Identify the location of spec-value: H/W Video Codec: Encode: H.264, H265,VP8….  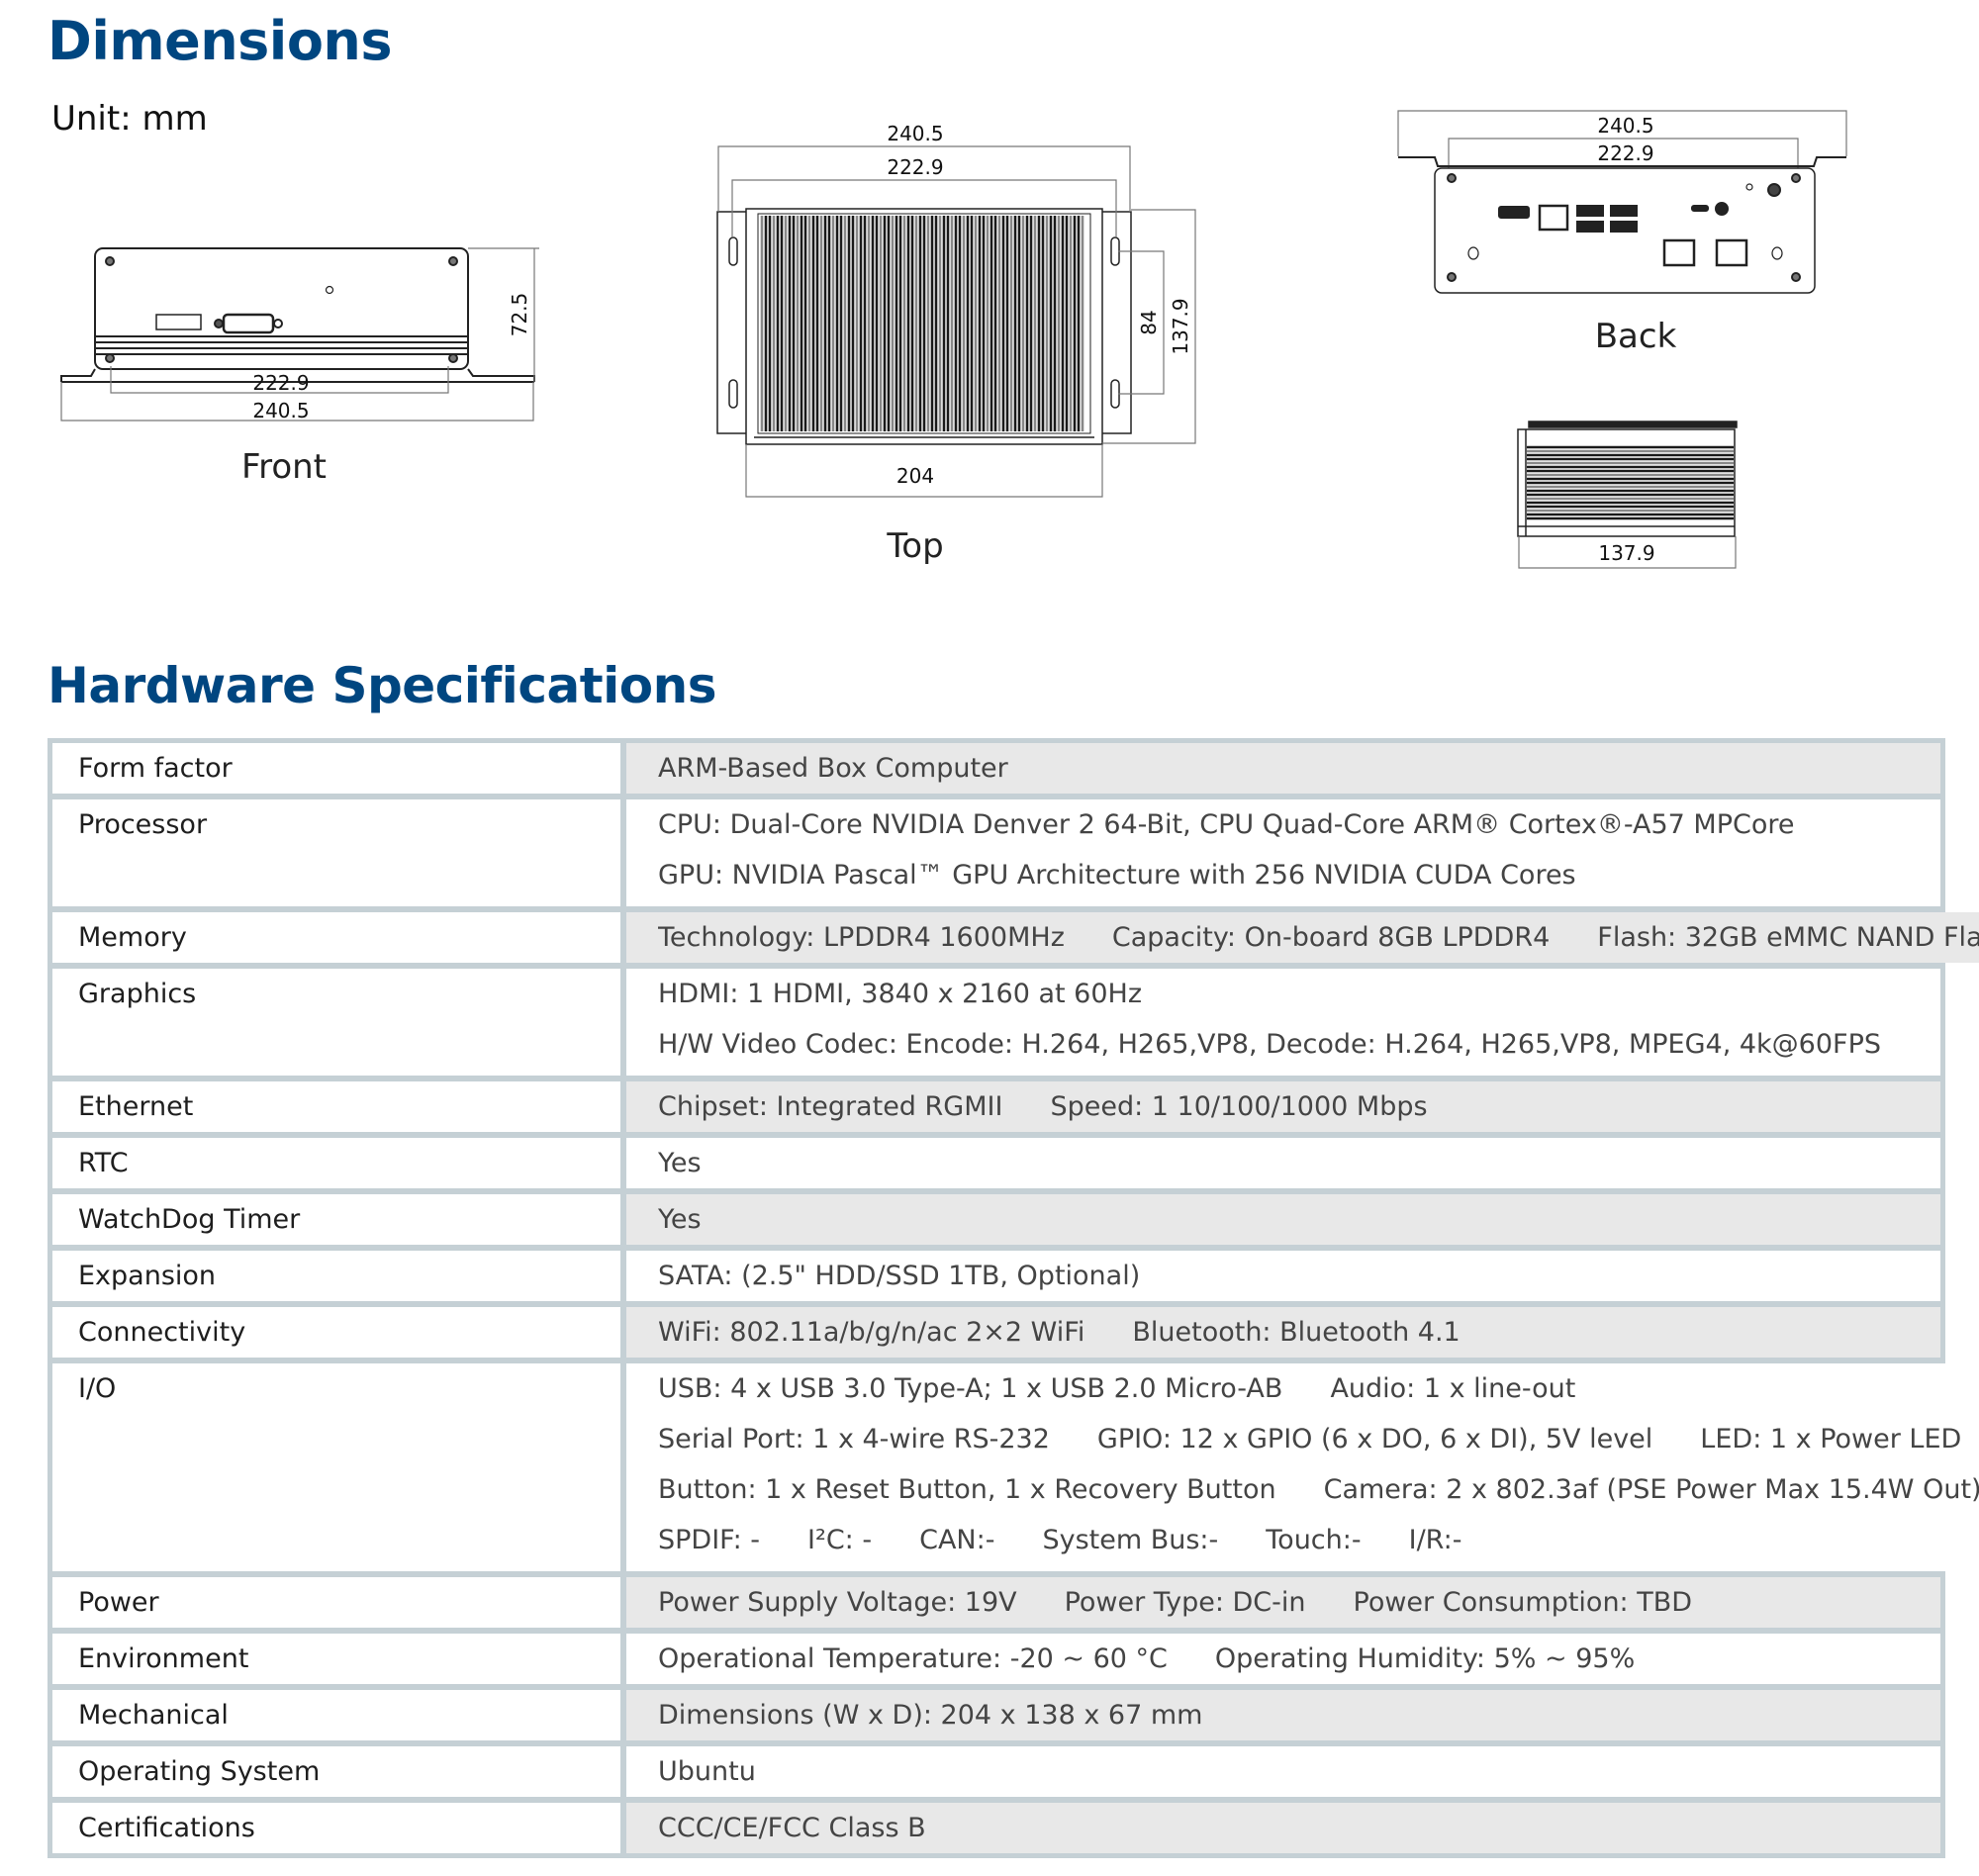
(1270, 1044).